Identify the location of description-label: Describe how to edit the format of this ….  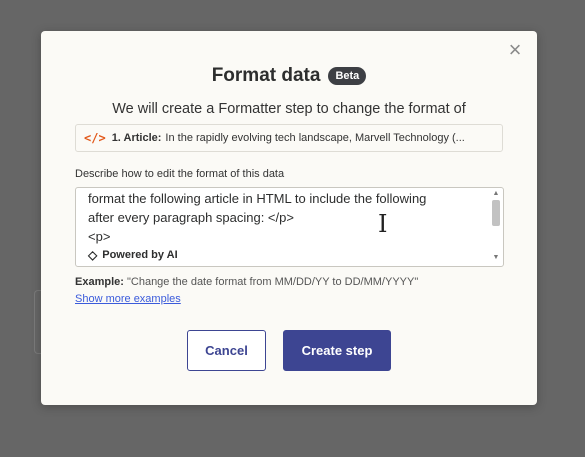
(180, 174).